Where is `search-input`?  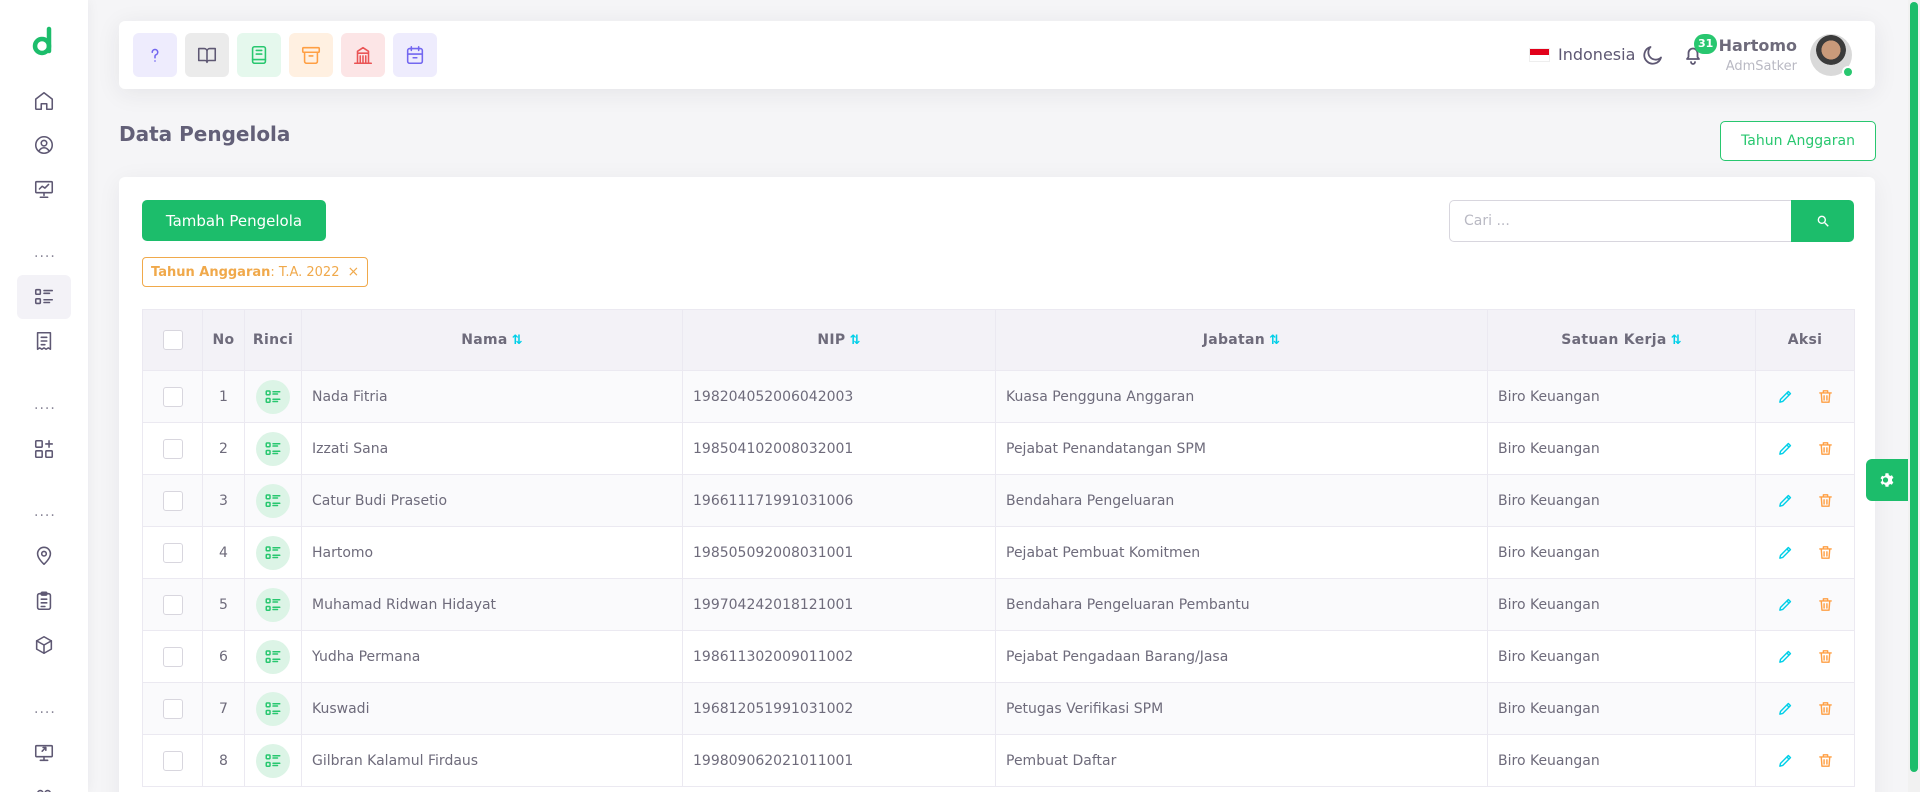 search-input is located at coordinates (1621, 221).